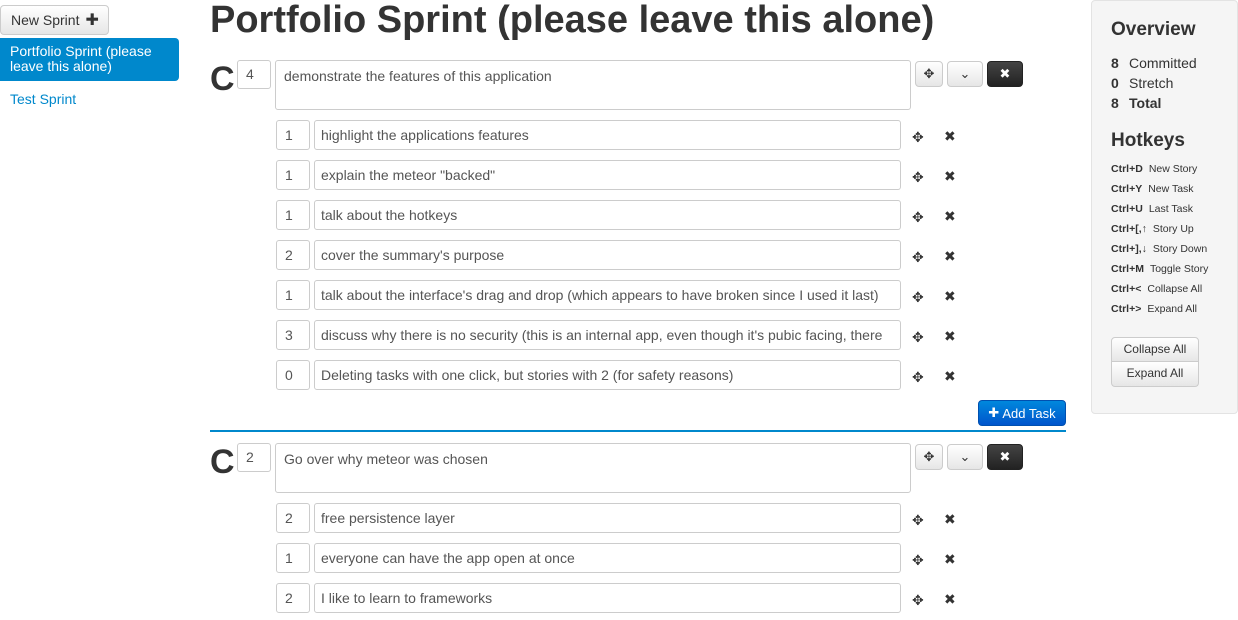 The height and width of the screenshot is (620, 1238). I want to click on hotkey-row: Ctrl+Y New Task, so click(1164, 189).